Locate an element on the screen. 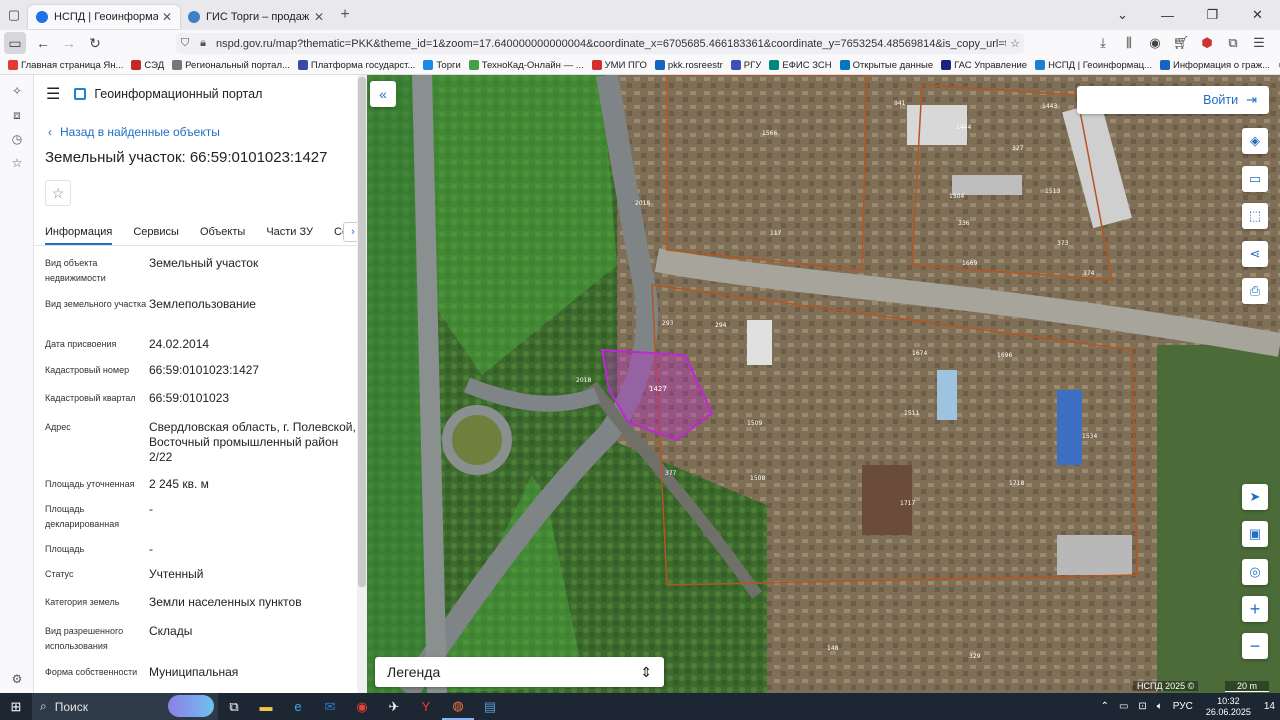 The height and width of the screenshot is (720, 1280). restore-icon: ❐ is located at coordinates (1212, 15).